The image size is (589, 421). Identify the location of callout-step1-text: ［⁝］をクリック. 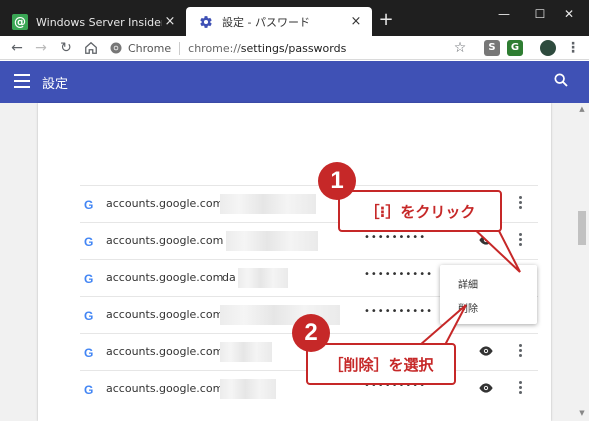
(420, 211).